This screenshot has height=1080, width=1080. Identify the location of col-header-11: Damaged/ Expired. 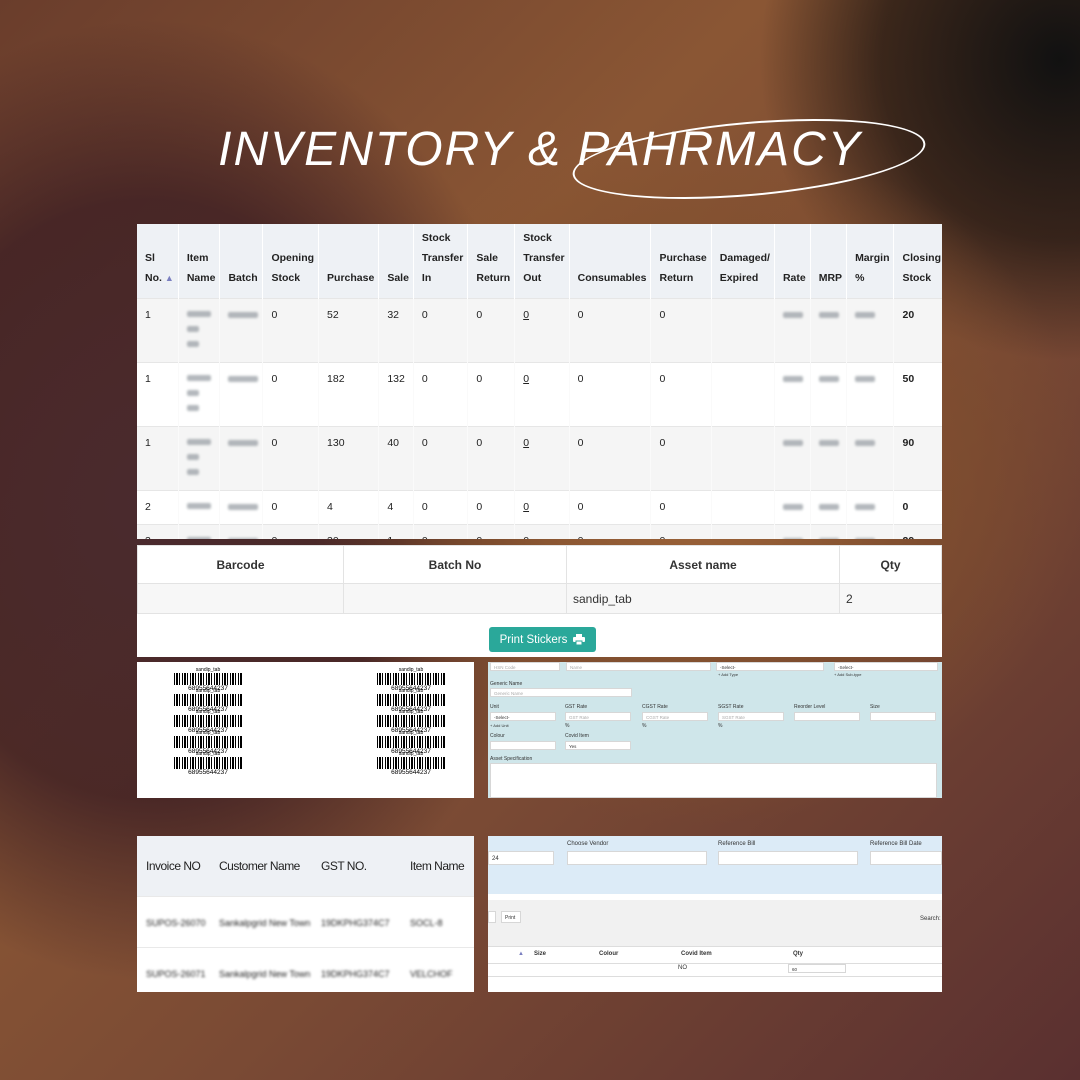
(743, 261).